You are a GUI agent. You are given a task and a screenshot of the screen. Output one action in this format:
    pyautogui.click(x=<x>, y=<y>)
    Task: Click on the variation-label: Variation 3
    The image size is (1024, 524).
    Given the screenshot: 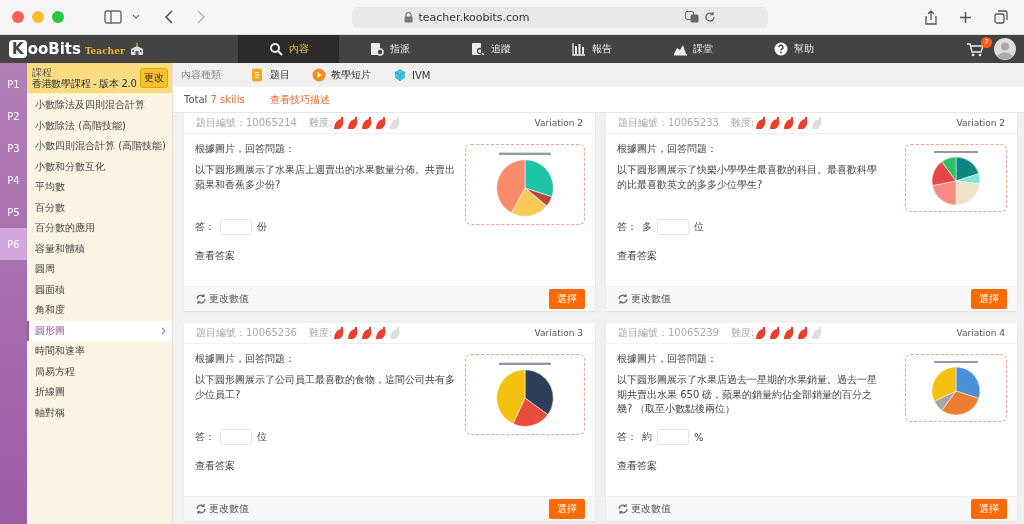 What is the action you would take?
    pyautogui.click(x=558, y=333)
    